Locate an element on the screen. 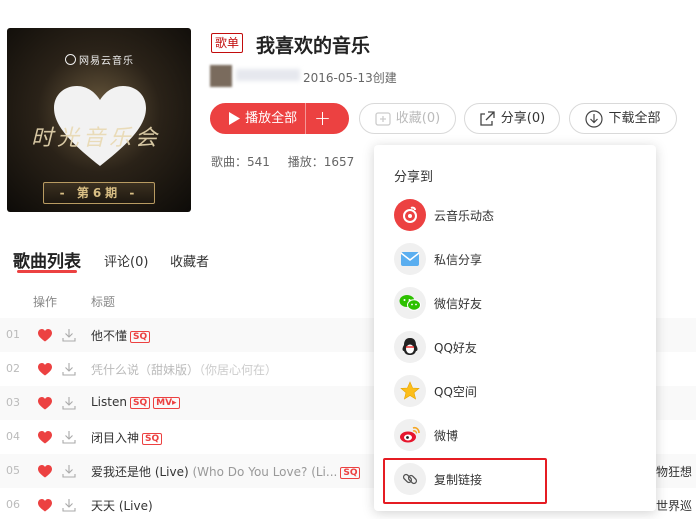 The image size is (696, 519). song-alias: （你居心何在） is located at coordinates (238, 370).